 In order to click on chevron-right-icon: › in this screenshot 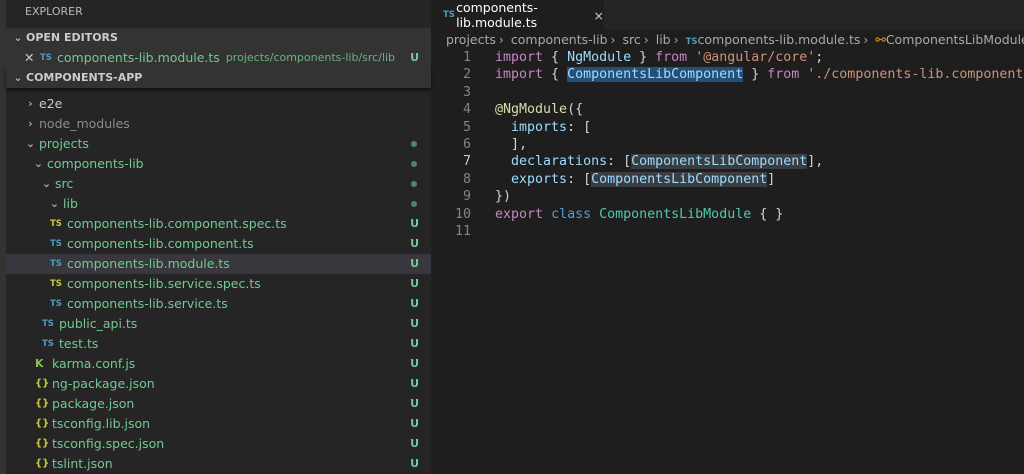, I will do `click(30, 123)`.